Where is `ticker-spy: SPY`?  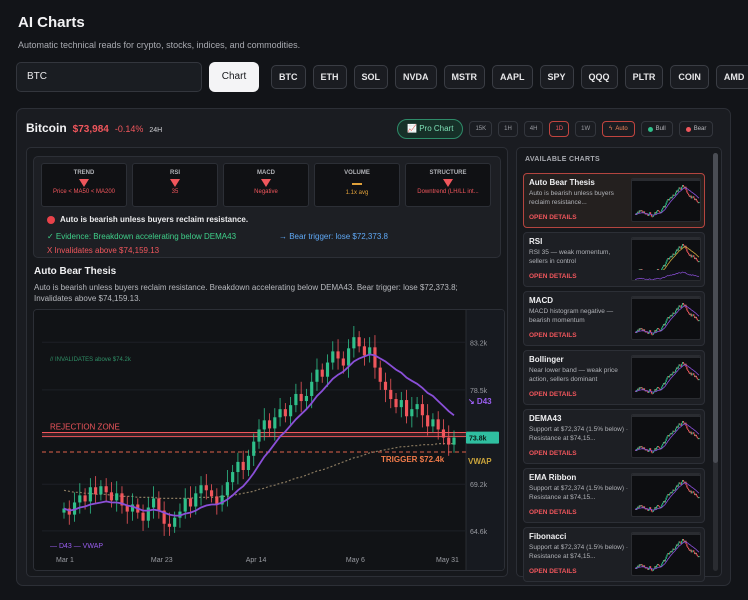
ticker-spy: SPY is located at coordinates (556, 77).